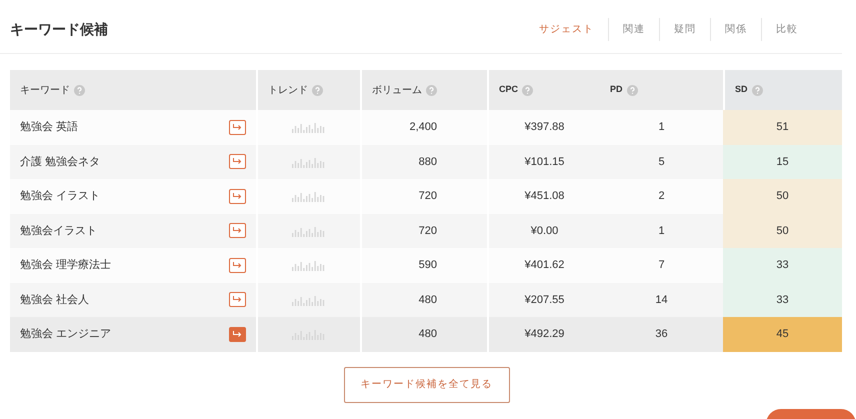  Describe the element at coordinates (45, 90) in the screenshot. I see `column-header: キーワード` at that location.